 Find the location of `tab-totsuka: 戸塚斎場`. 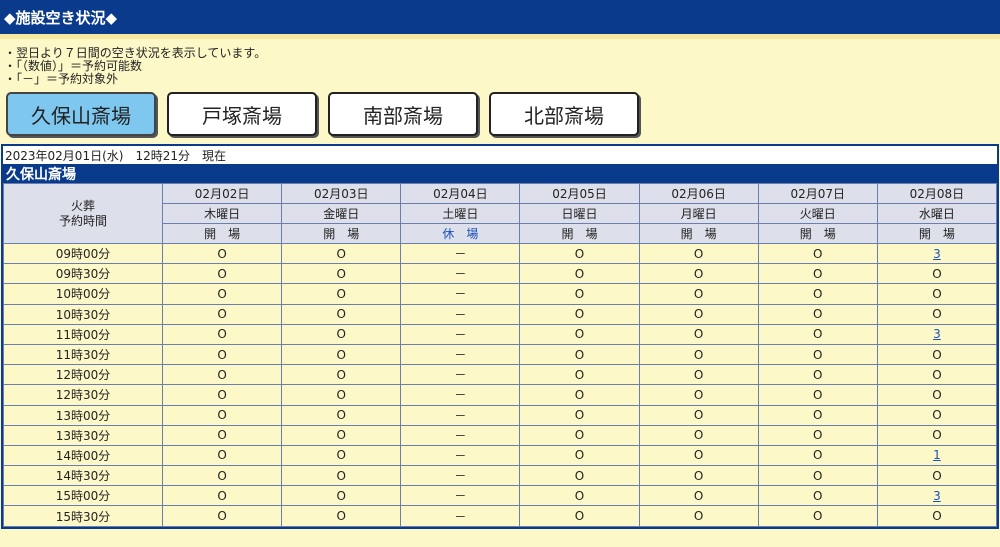

tab-totsuka: 戸塚斎場 is located at coordinates (242, 114).